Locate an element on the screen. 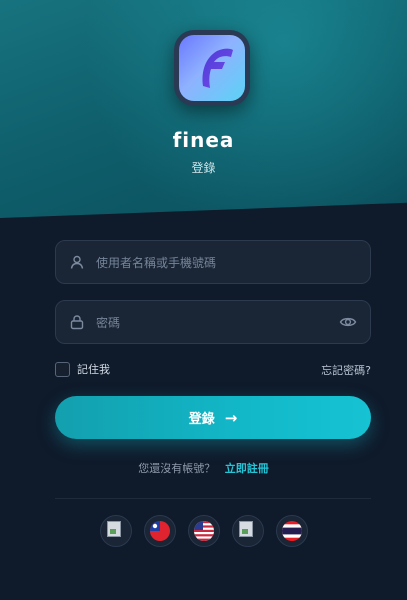 Image resolution: width=407 pixels, height=600 pixels. language-option-us is located at coordinates (203, 531).